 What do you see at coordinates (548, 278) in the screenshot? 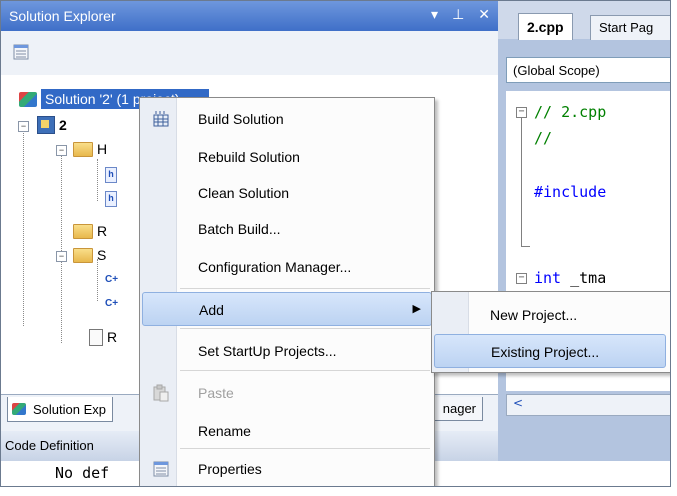
I see `code-keyword: int` at bounding box center [548, 278].